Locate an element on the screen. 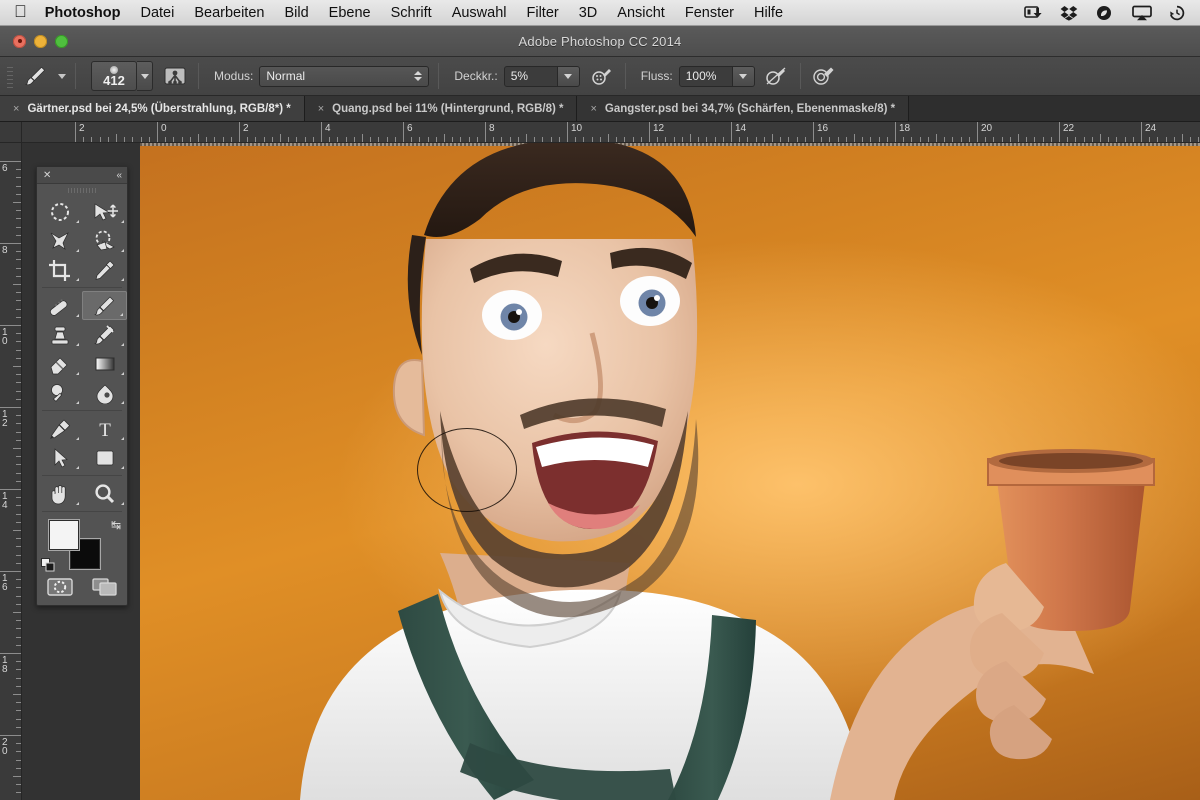  brush-tool is located at coordinates (104, 305).